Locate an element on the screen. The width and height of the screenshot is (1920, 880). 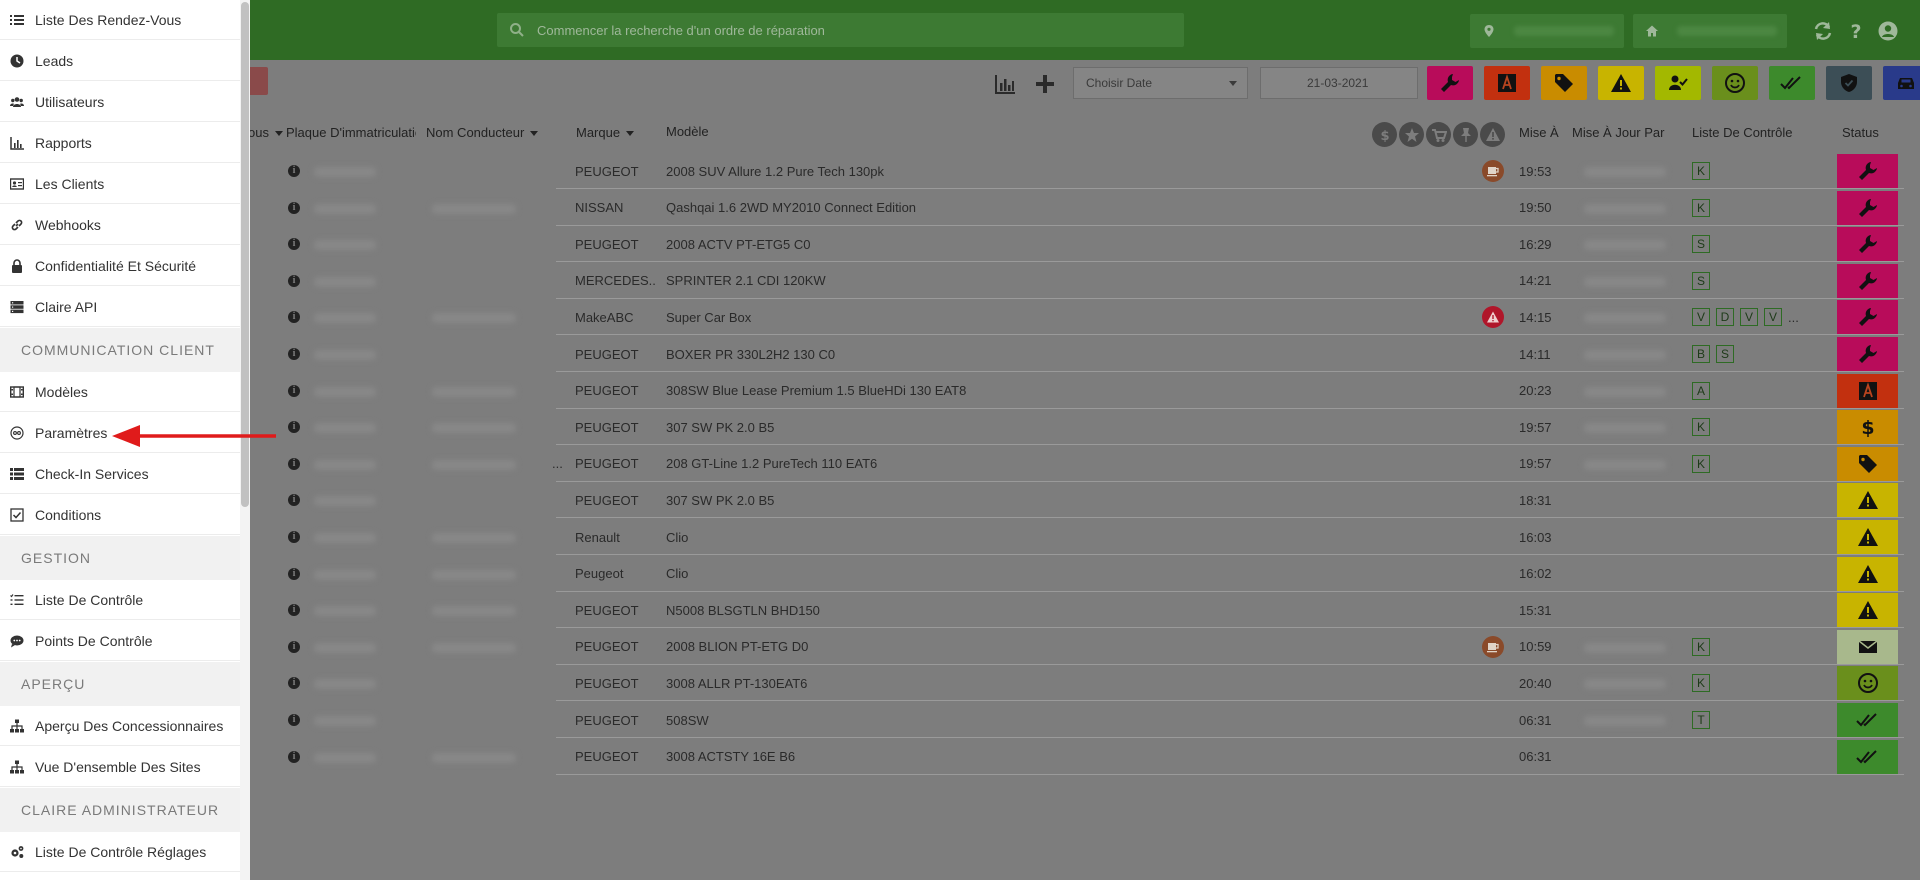
site-selector is located at coordinates (1710, 31).